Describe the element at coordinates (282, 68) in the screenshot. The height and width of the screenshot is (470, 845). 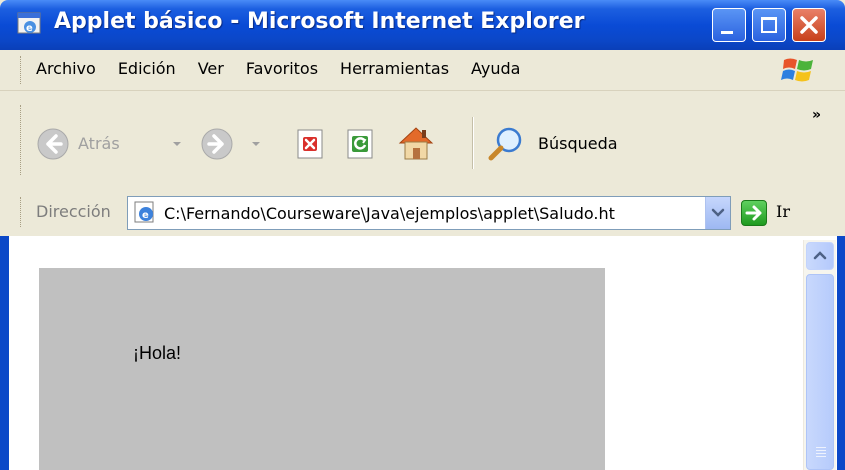
I see `menu-favoritos: Favoritos` at that location.